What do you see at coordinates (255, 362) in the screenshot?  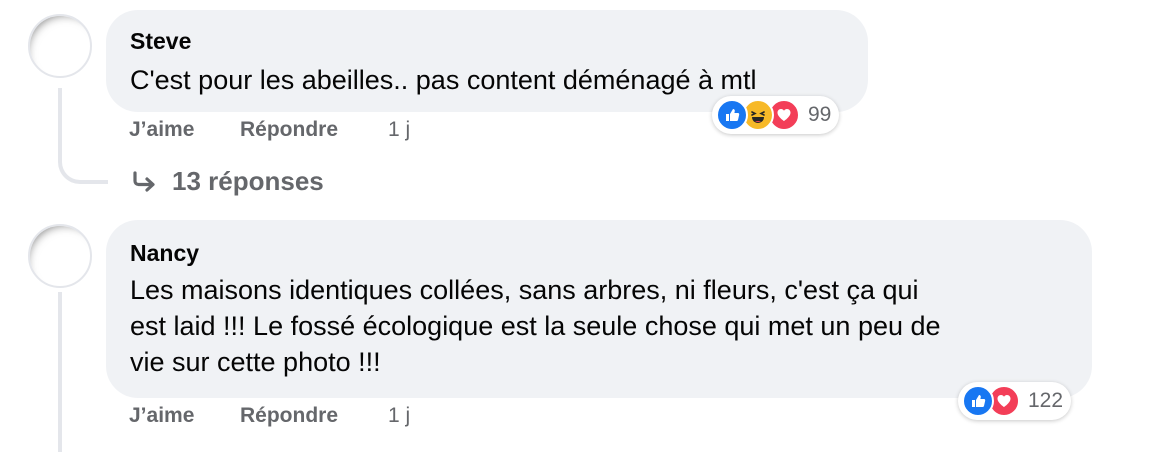 I see `comment-text-line: vie sur cette photo !!!` at bounding box center [255, 362].